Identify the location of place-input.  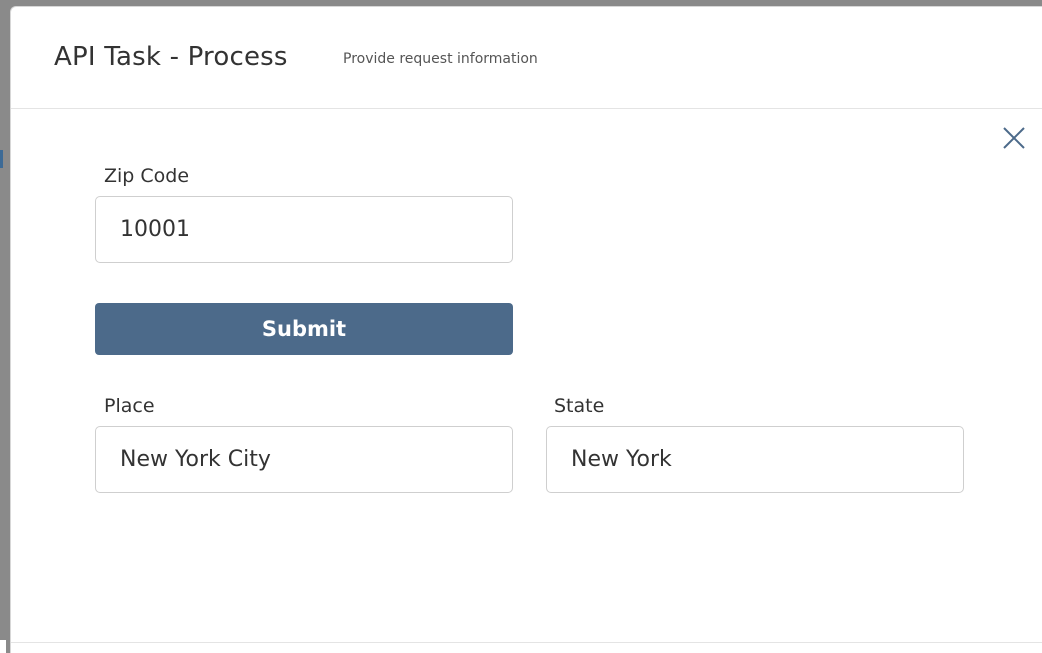
(304, 459).